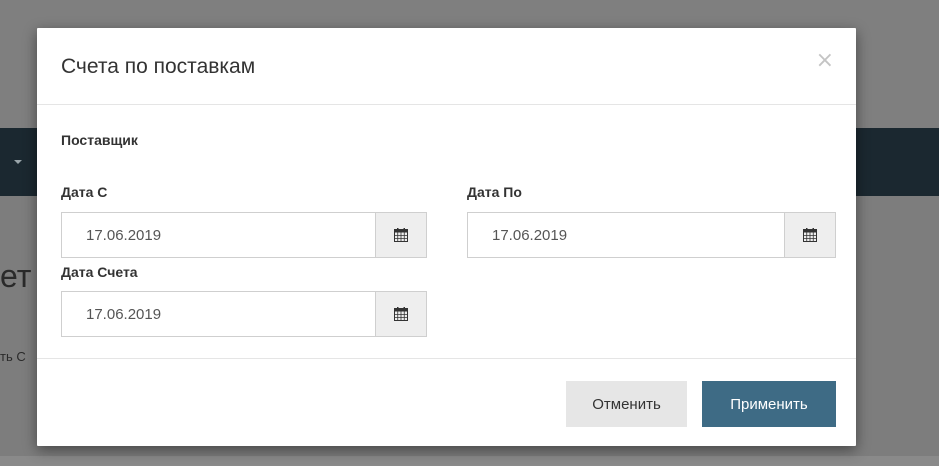 The width and height of the screenshot is (939, 466). I want to click on background-heading: ет, so click(16, 276).